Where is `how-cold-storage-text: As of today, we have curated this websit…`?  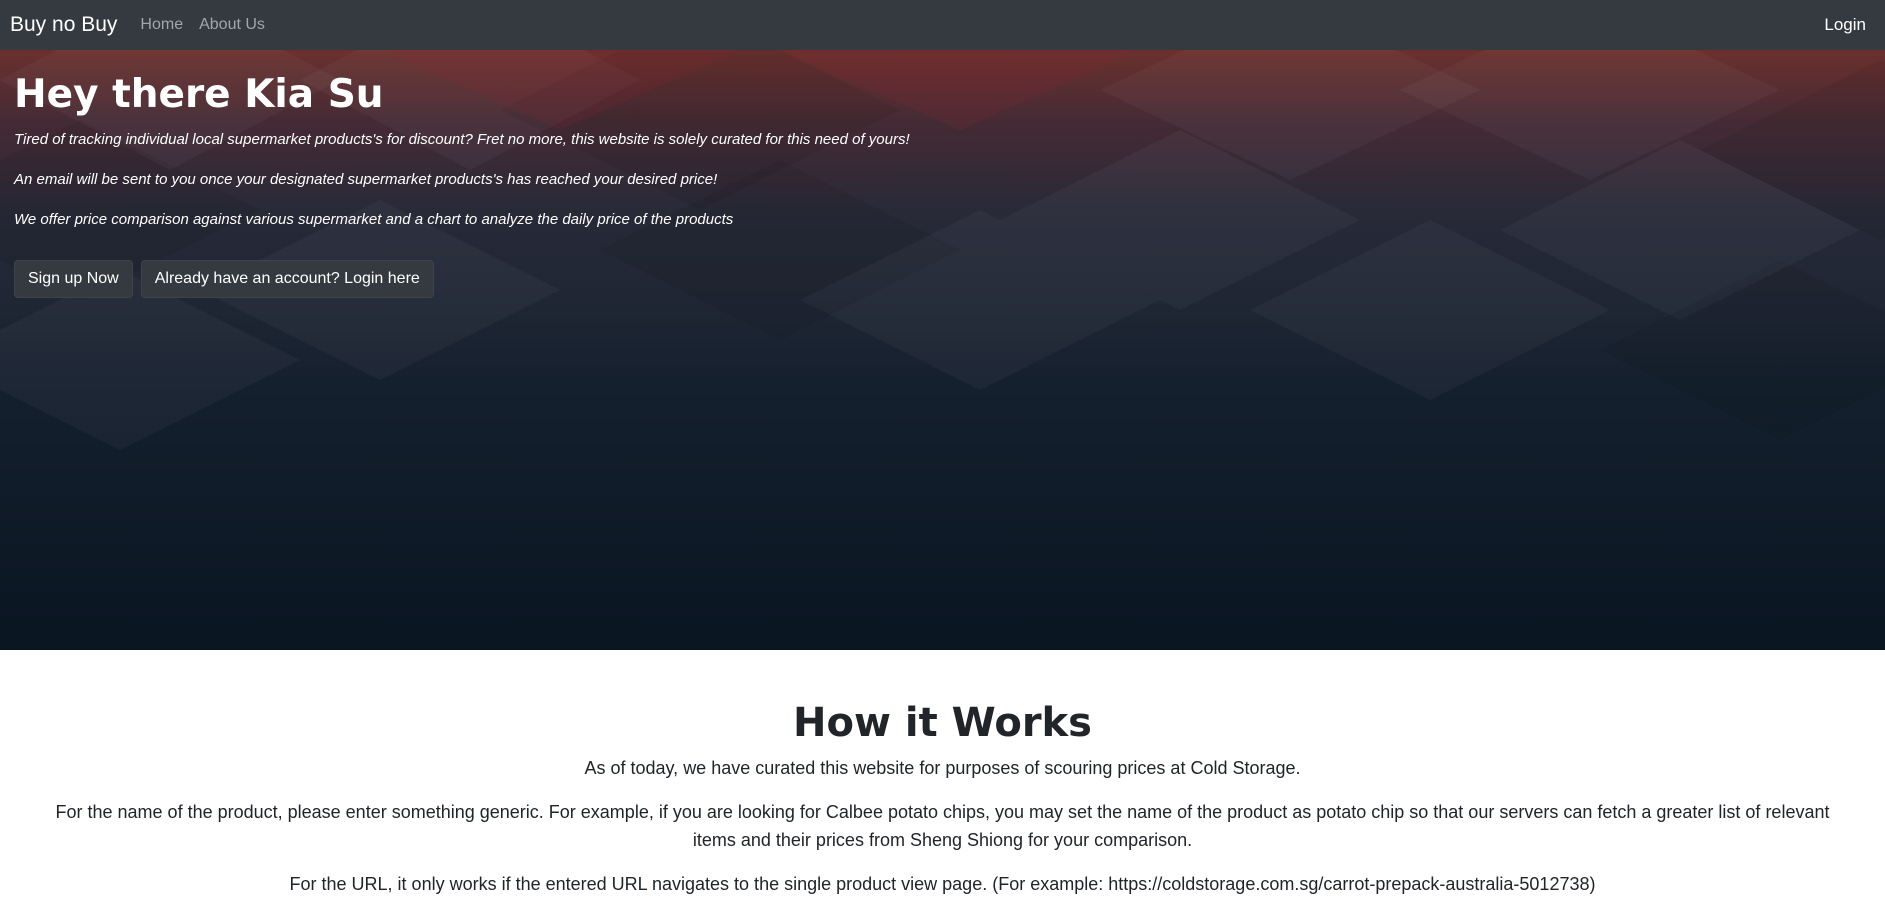 how-cold-storage-text: As of today, we have curated this websit… is located at coordinates (942, 768).